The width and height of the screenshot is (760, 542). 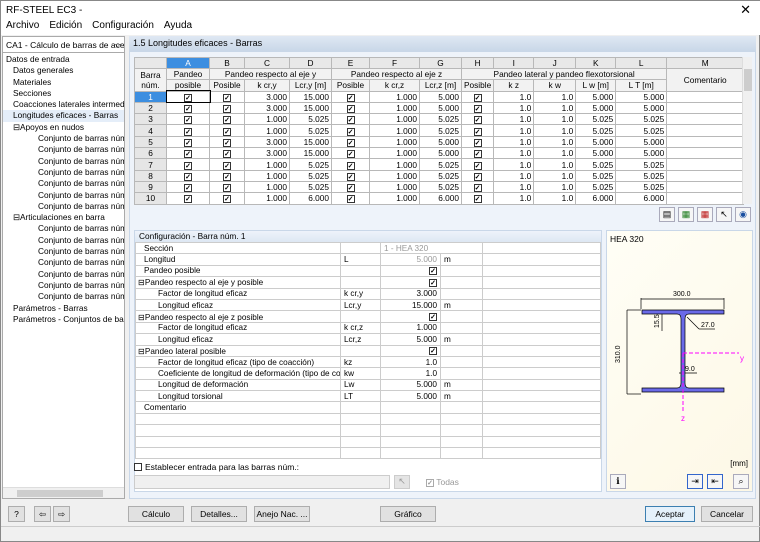 What do you see at coordinates (618, 481) in the screenshot?
I see `info-icon: ℹ` at bounding box center [618, 481].